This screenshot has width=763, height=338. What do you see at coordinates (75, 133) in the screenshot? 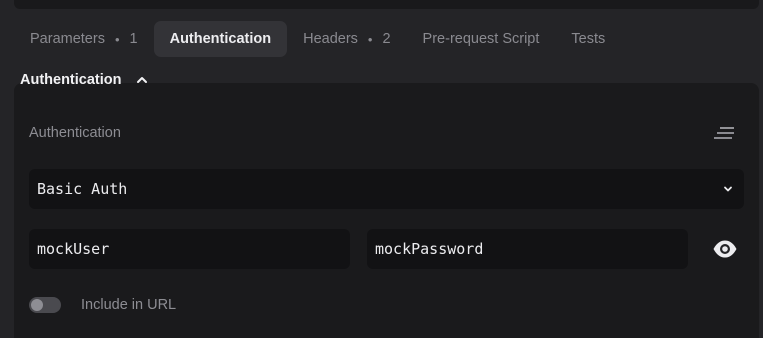
I see `auth-type-label: Authentication` at bounding box center [75, 133].